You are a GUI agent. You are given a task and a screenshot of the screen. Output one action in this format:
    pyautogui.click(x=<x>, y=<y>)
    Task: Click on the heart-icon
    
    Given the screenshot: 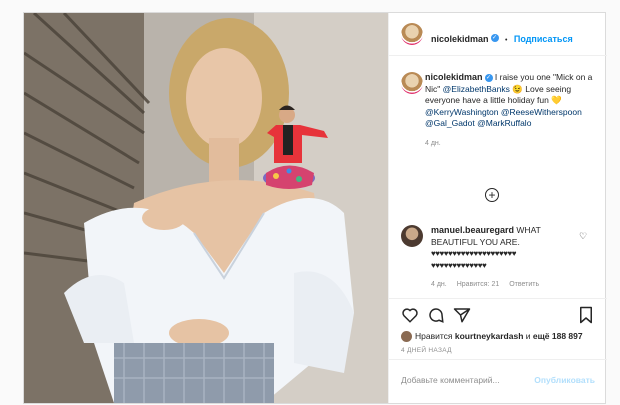 What is the action you would take?
    pyautogui.click(x=410, y=315)
    